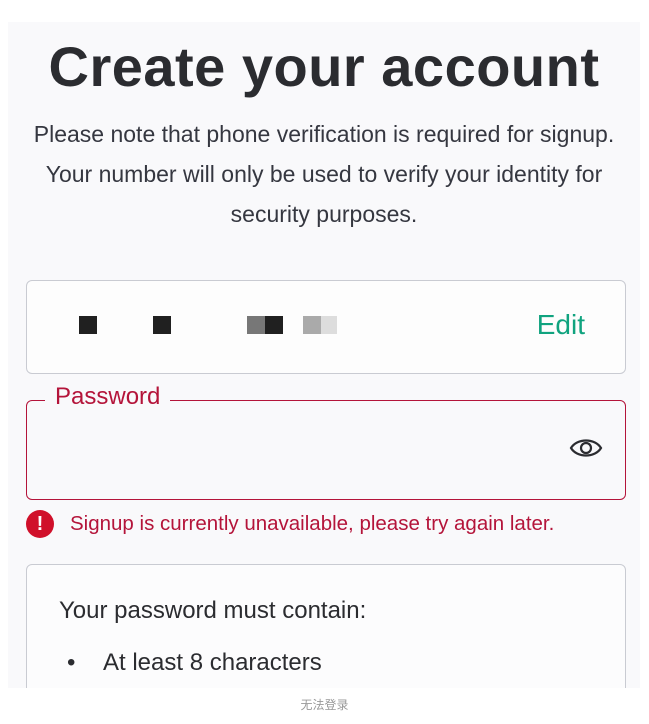  What do you see at coordinates (212, 662) in the screenshot?
I see `requirement-text: At least 8 characters` at bounding box center [212, 662].